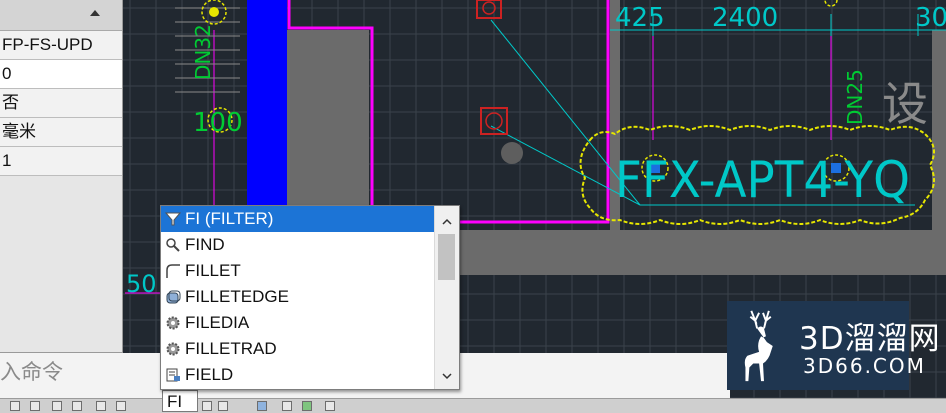 This screenshot has width=946, height=413. What do you see at coordinates (61, 15) in the screenshot?
I see `properties-panel-header` at bounding box center [61, 15].